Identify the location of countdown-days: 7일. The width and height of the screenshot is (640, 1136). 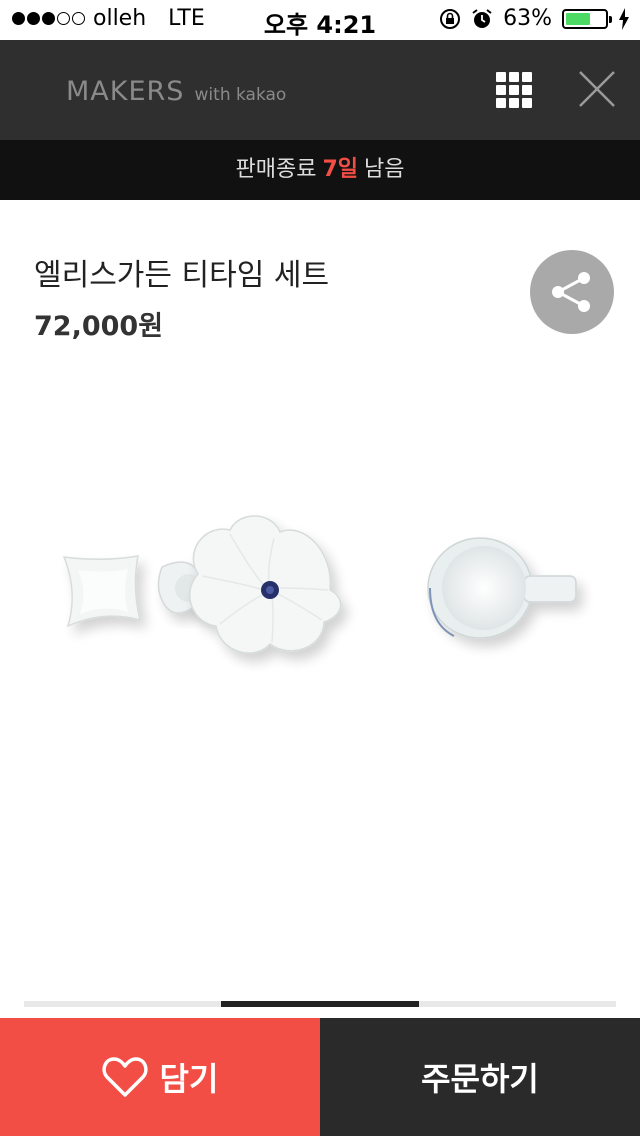
(340, 169).